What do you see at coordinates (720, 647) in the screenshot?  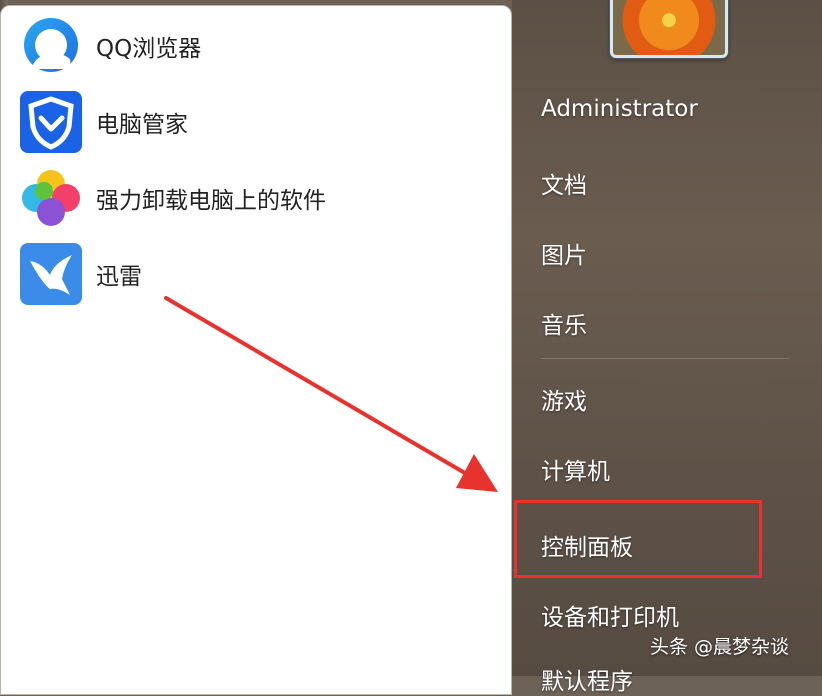 I see `watermark: 头条 @晨梦杂谈` at bounding box center [720, 647].